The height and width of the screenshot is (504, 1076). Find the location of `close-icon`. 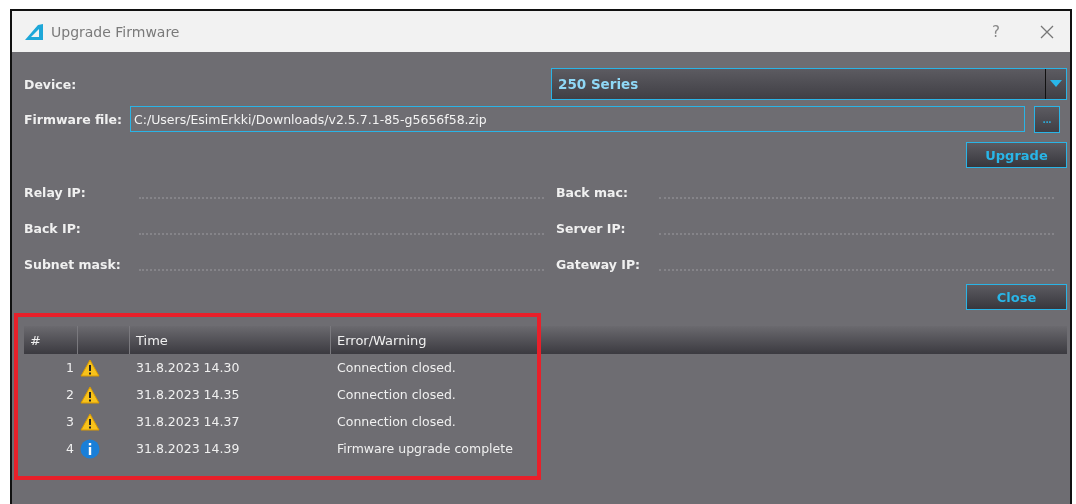

close-icon is located at coordinates (1047, 31).